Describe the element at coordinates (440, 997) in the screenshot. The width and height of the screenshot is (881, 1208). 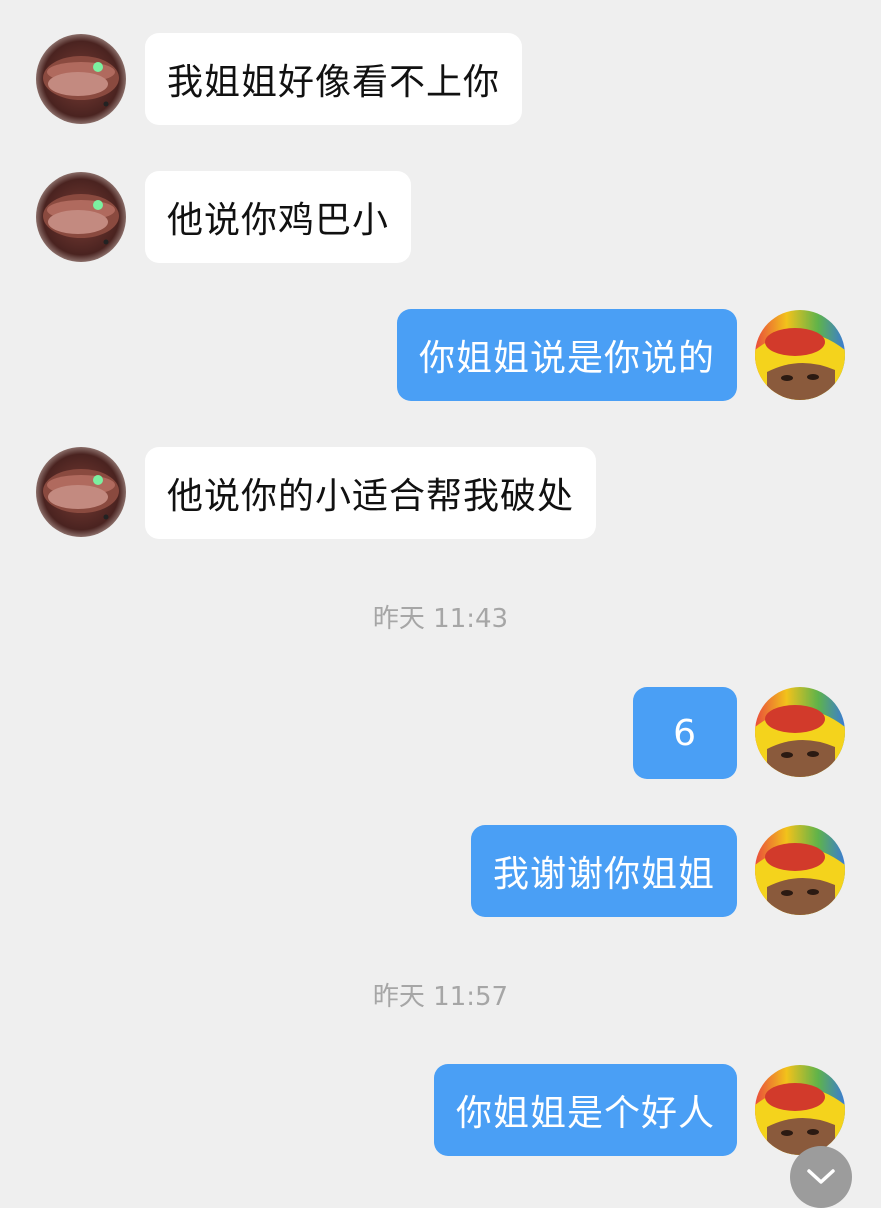
I see `message-timestamp: 昨天 11:57` at that location.